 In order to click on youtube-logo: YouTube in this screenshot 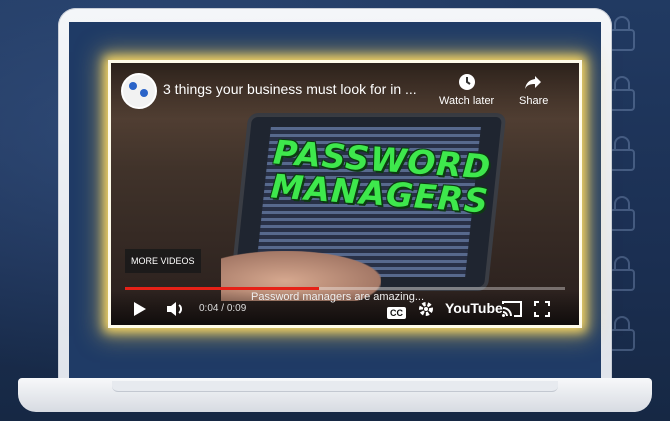, I will do `click(474, 308)`.